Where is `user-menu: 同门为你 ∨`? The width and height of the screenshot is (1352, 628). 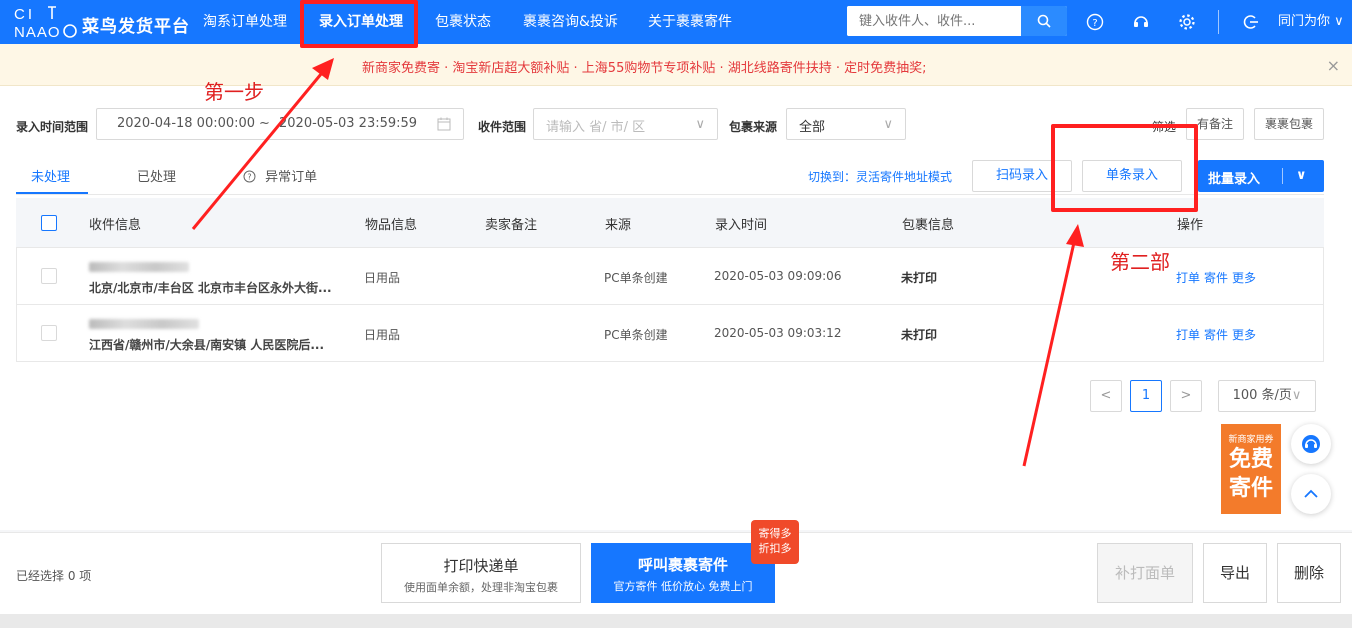 user-menu: 同门为你 ∨ is located at coordinates (1311, 22).